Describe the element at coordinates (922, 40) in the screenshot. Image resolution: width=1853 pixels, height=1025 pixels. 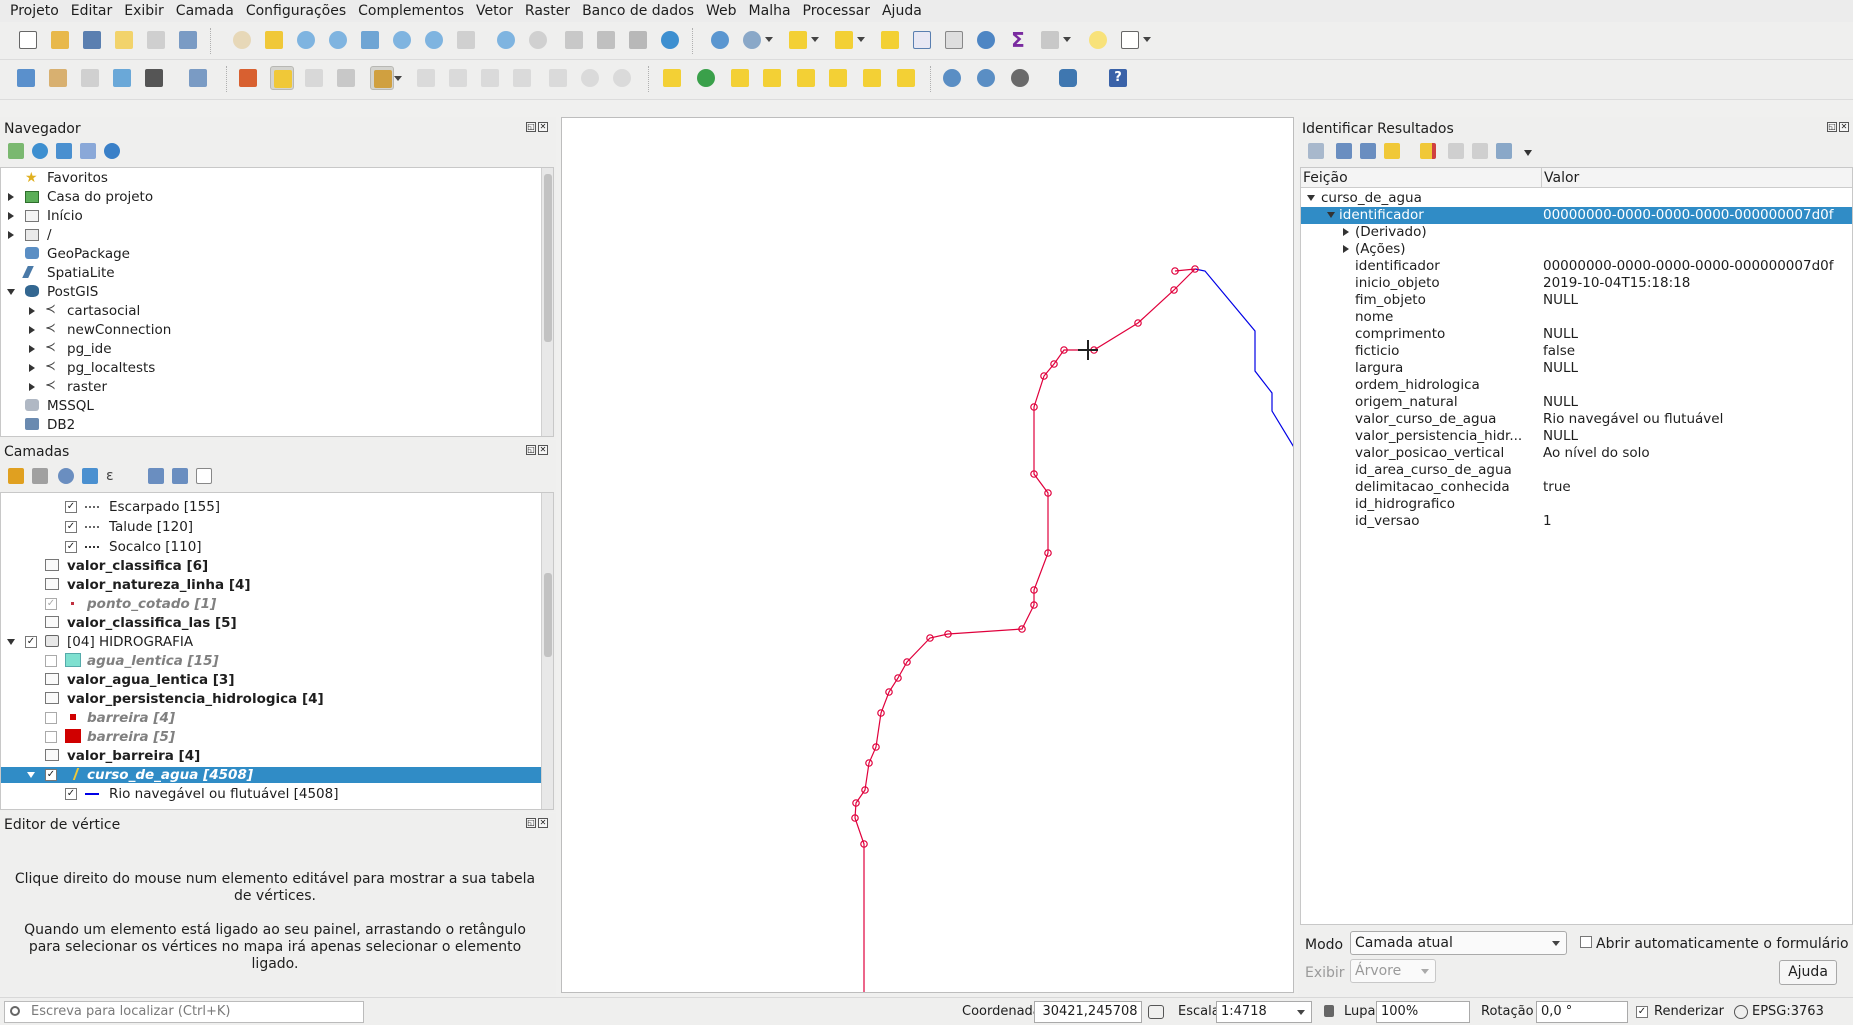
I see `attribute-table-icon` at that location.